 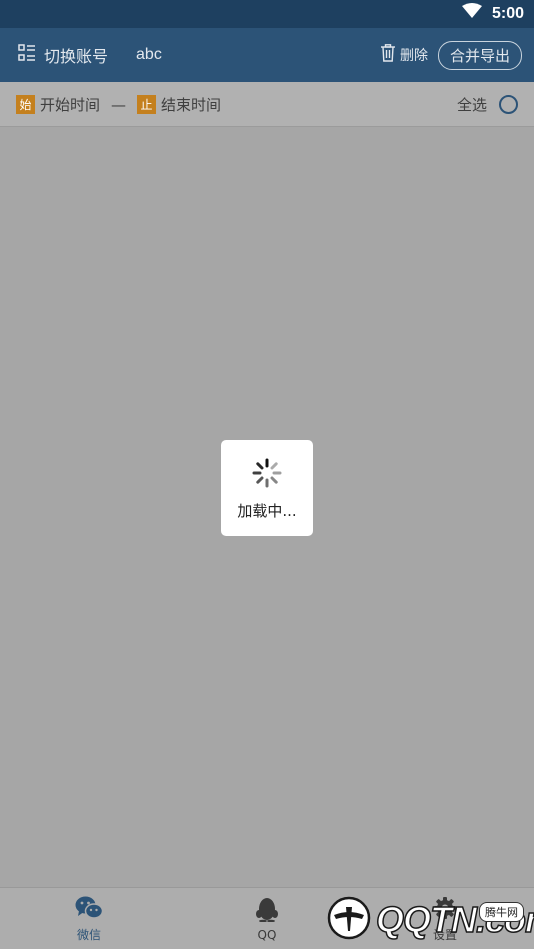 I want to click on tab-qq-label: QQ, so click(x=267, y=935).